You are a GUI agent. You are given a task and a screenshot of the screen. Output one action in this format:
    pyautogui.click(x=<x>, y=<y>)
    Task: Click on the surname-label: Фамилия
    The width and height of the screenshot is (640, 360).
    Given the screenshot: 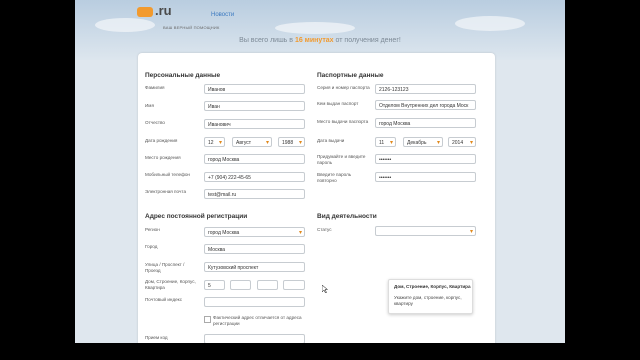 What is the action you would take?
    pyautogui.click(x=155, y=87)
    